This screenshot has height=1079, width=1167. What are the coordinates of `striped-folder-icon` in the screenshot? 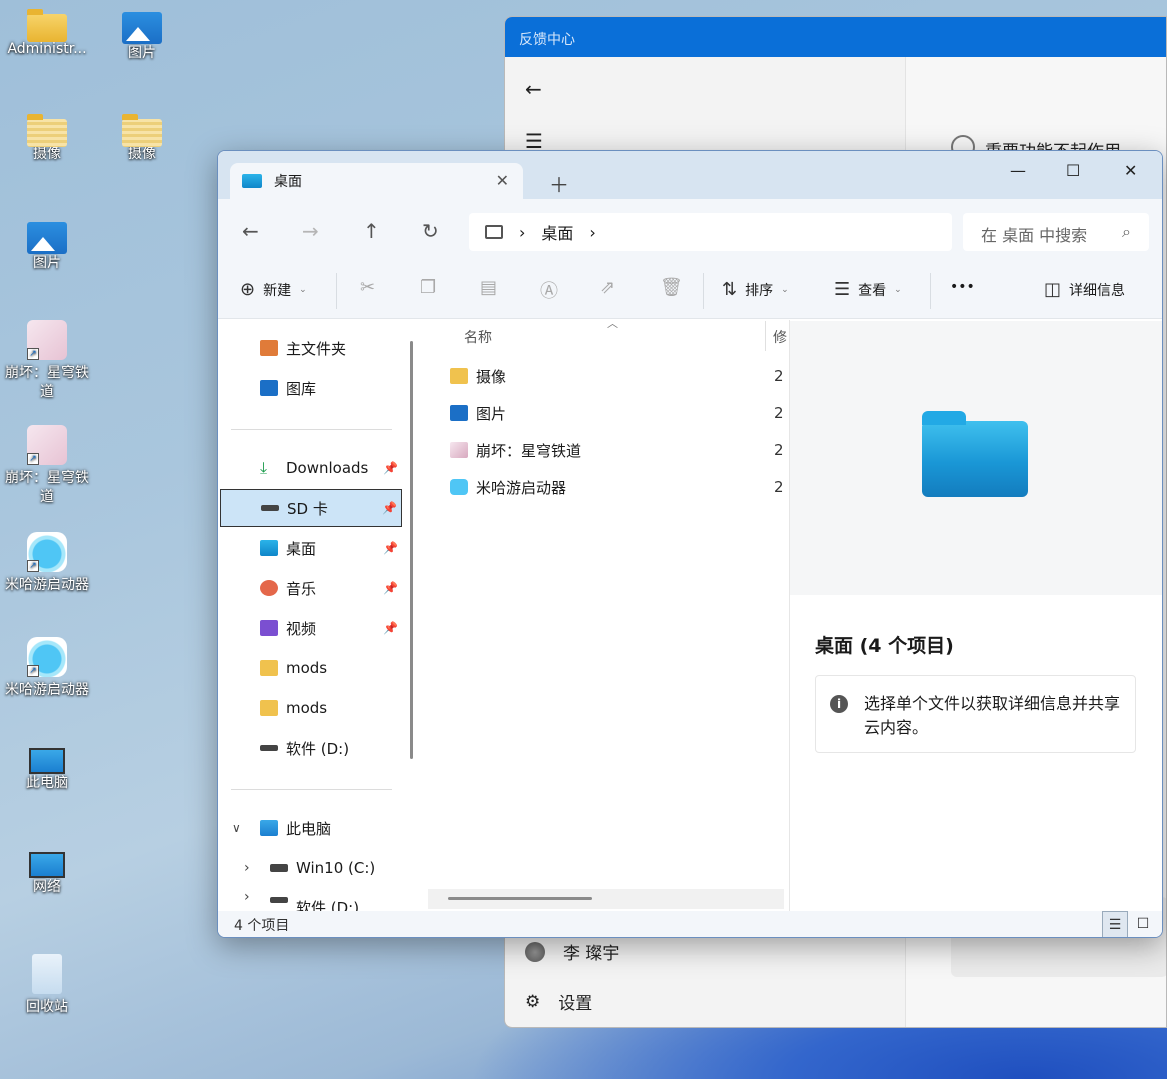 It's located at (47, 130).